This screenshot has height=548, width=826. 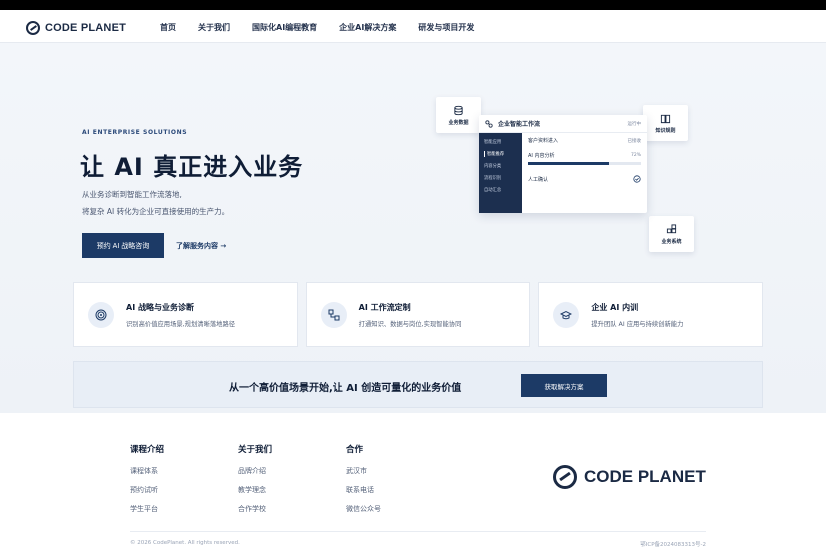 What do you see at coordinates (410, 324) in the screenshot?
I see `feature-desc: 打通知识、数据与岗位,实现智能协同` at bounding box center [410, 324].